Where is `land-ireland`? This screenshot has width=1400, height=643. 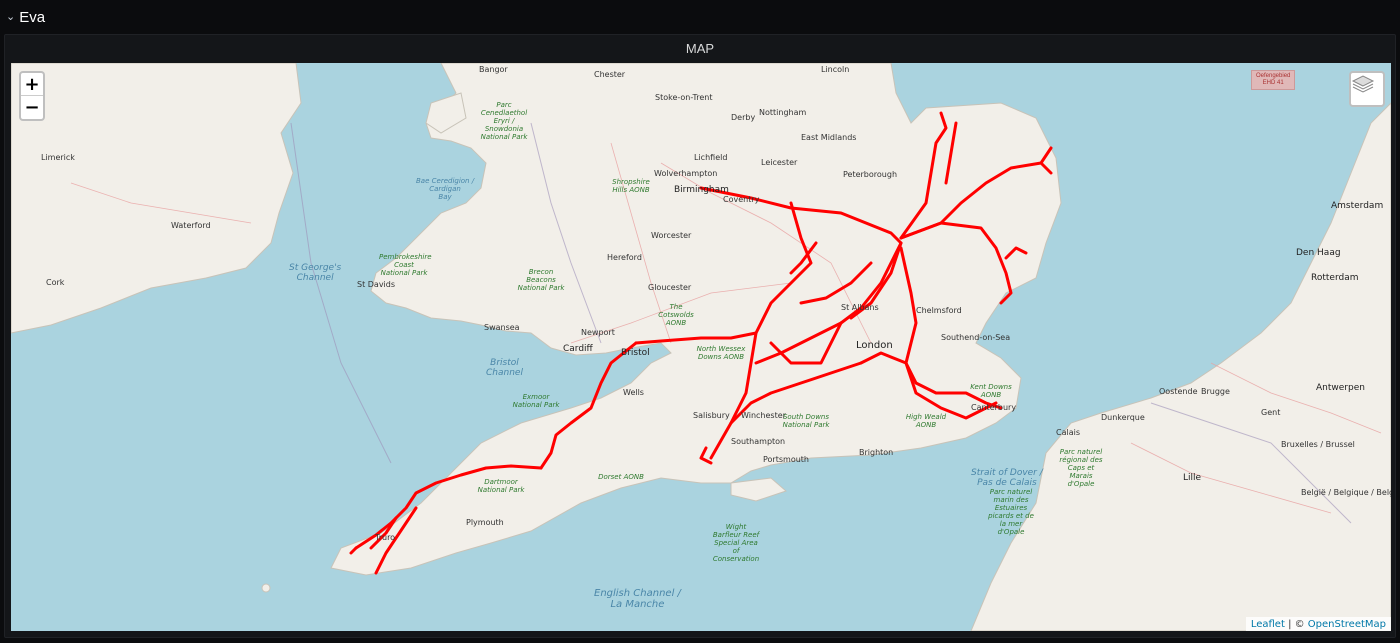 land-ireland is located at coordinates (156, 198).